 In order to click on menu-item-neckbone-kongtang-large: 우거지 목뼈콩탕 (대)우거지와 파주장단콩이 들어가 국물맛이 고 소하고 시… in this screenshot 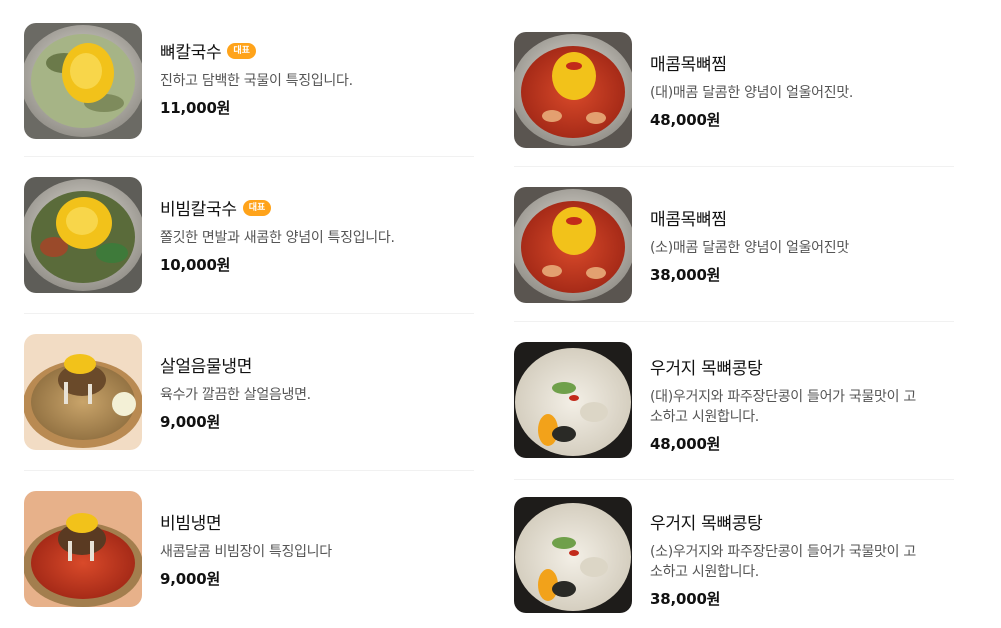, I will do `click(734, 401)`.